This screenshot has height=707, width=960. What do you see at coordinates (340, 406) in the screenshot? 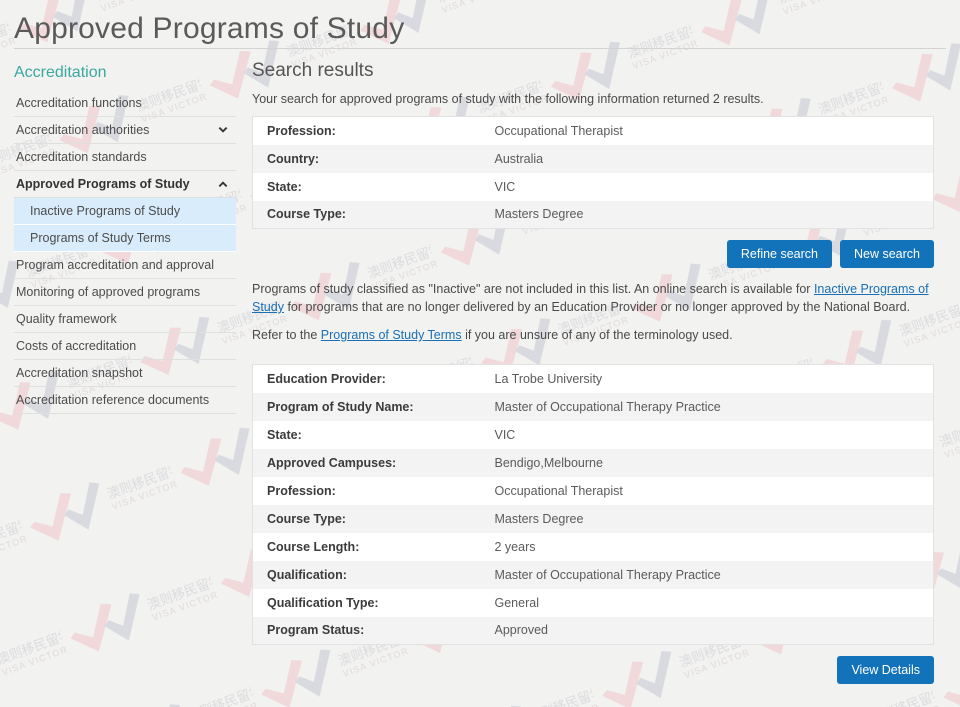
I see `row-label: Program of Study Name:` at bounding box center [340, 406].